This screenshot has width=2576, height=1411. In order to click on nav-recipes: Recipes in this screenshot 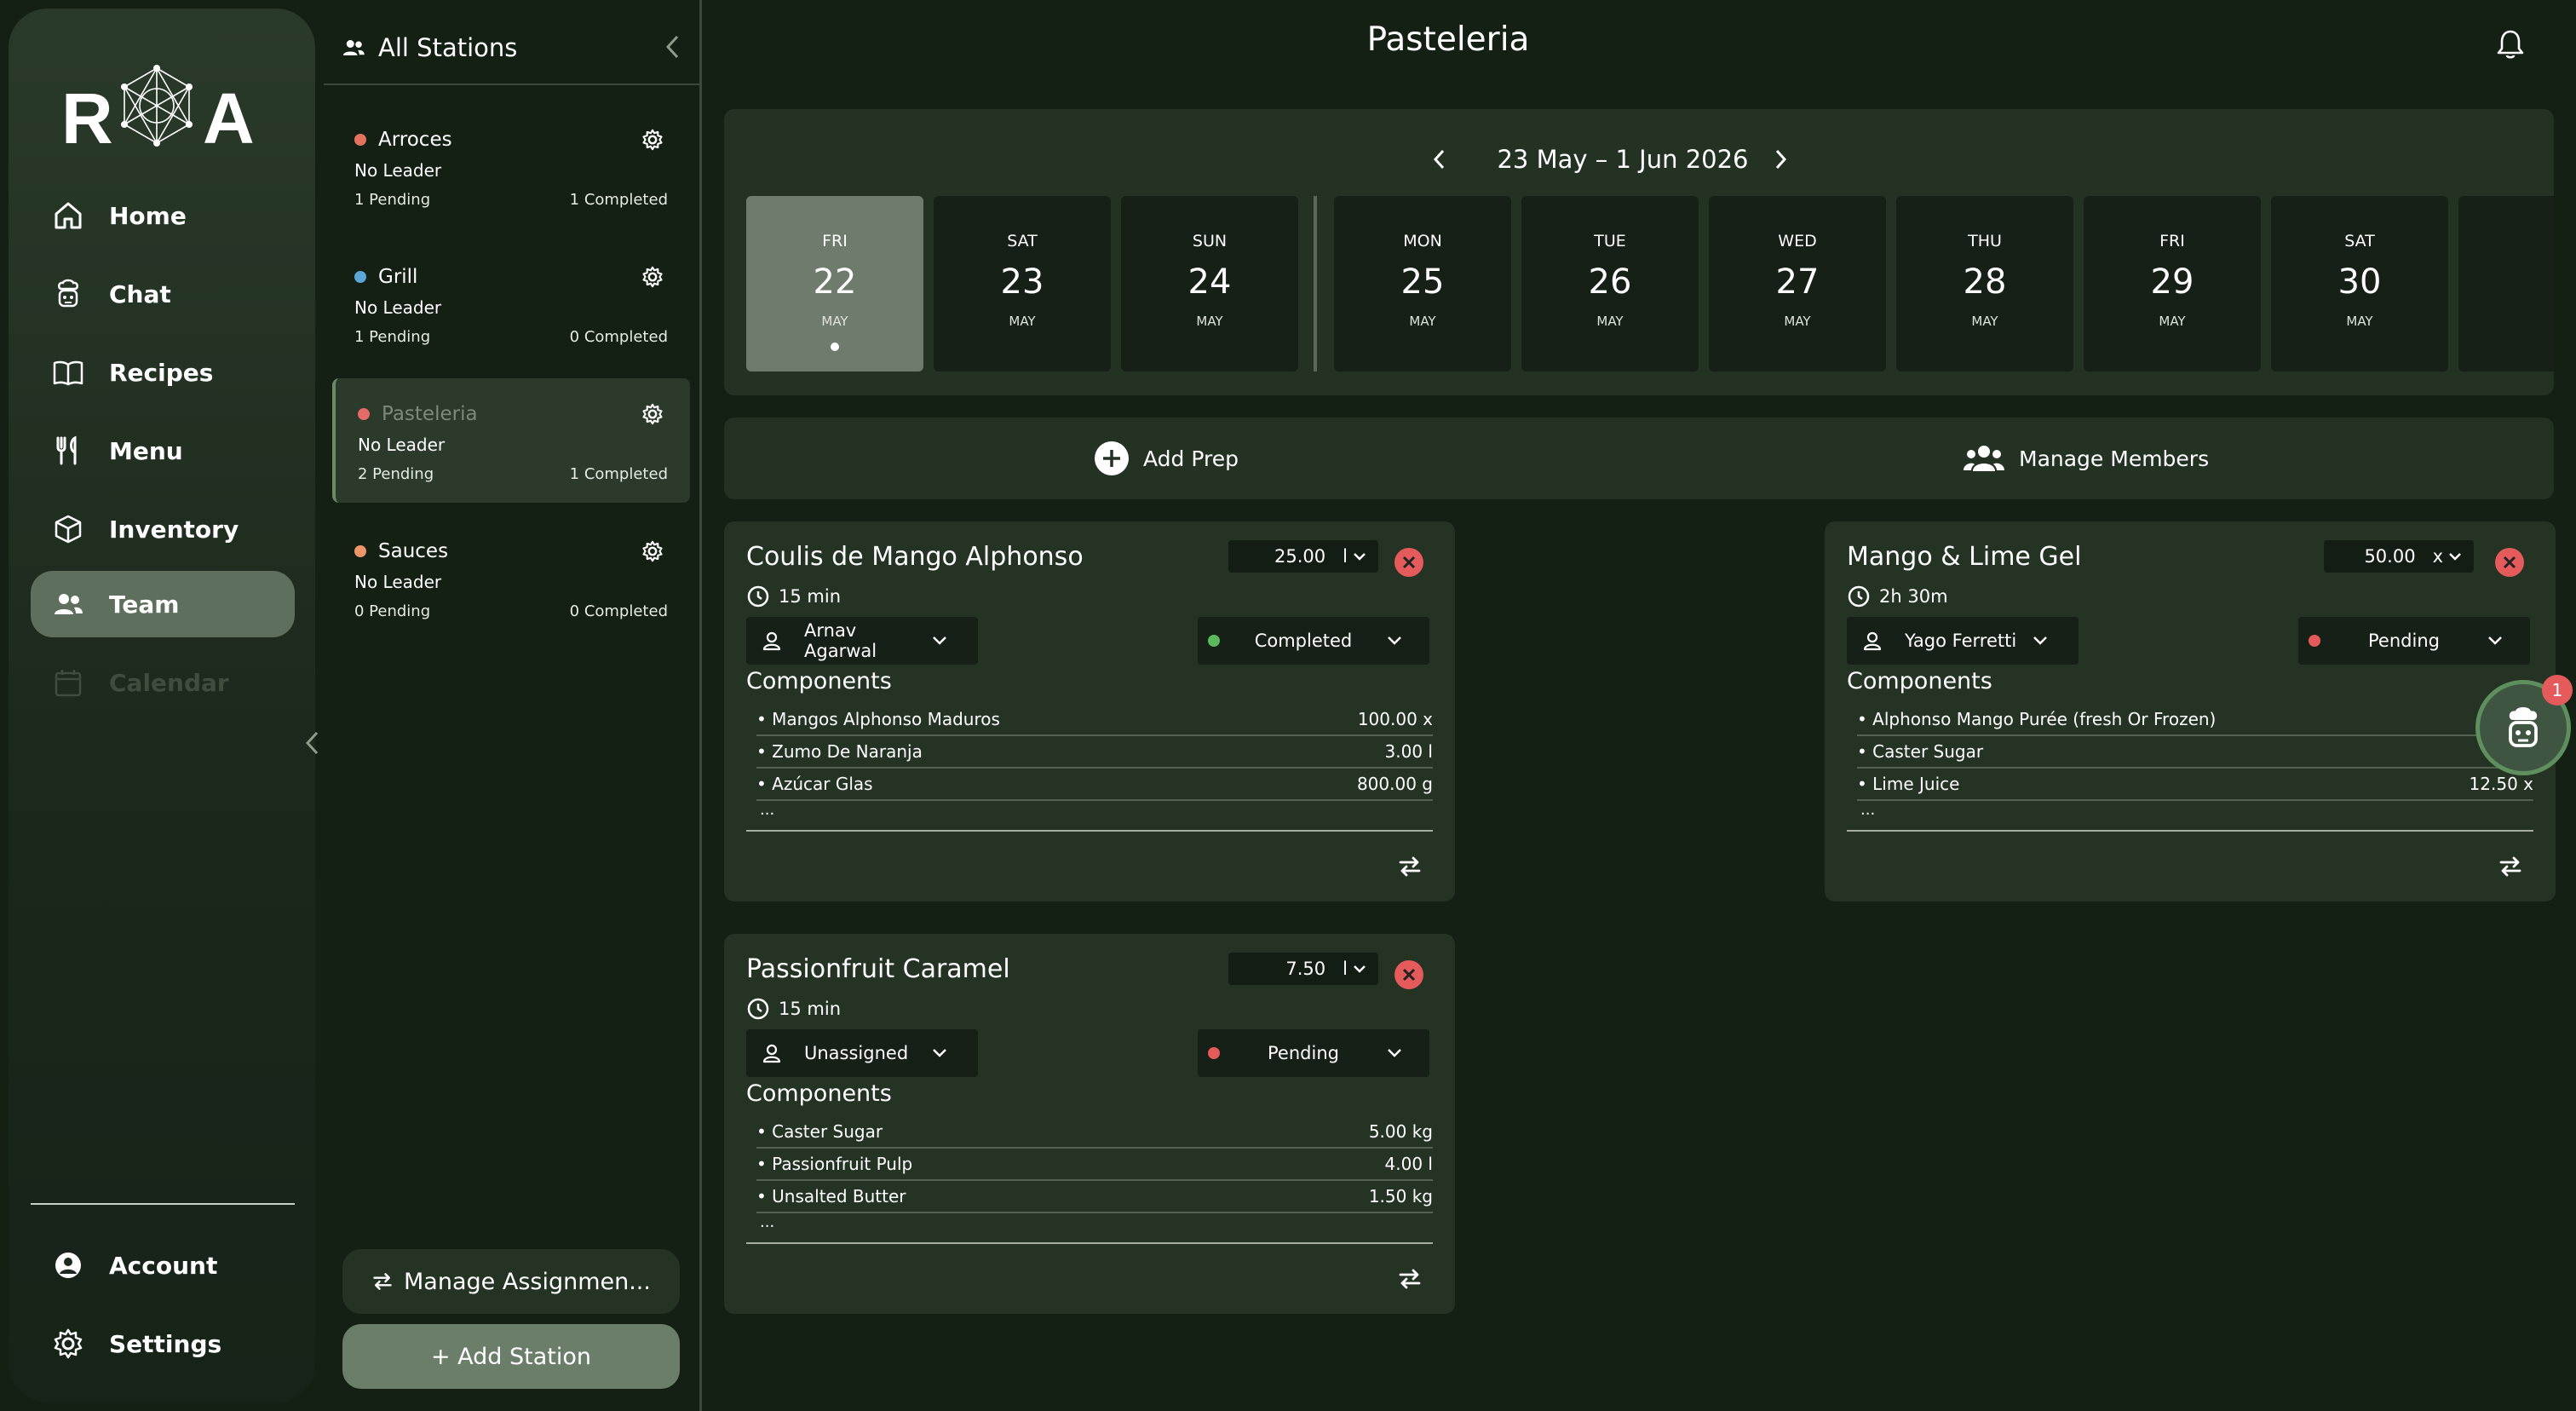, I will do `click(163, 372)`.